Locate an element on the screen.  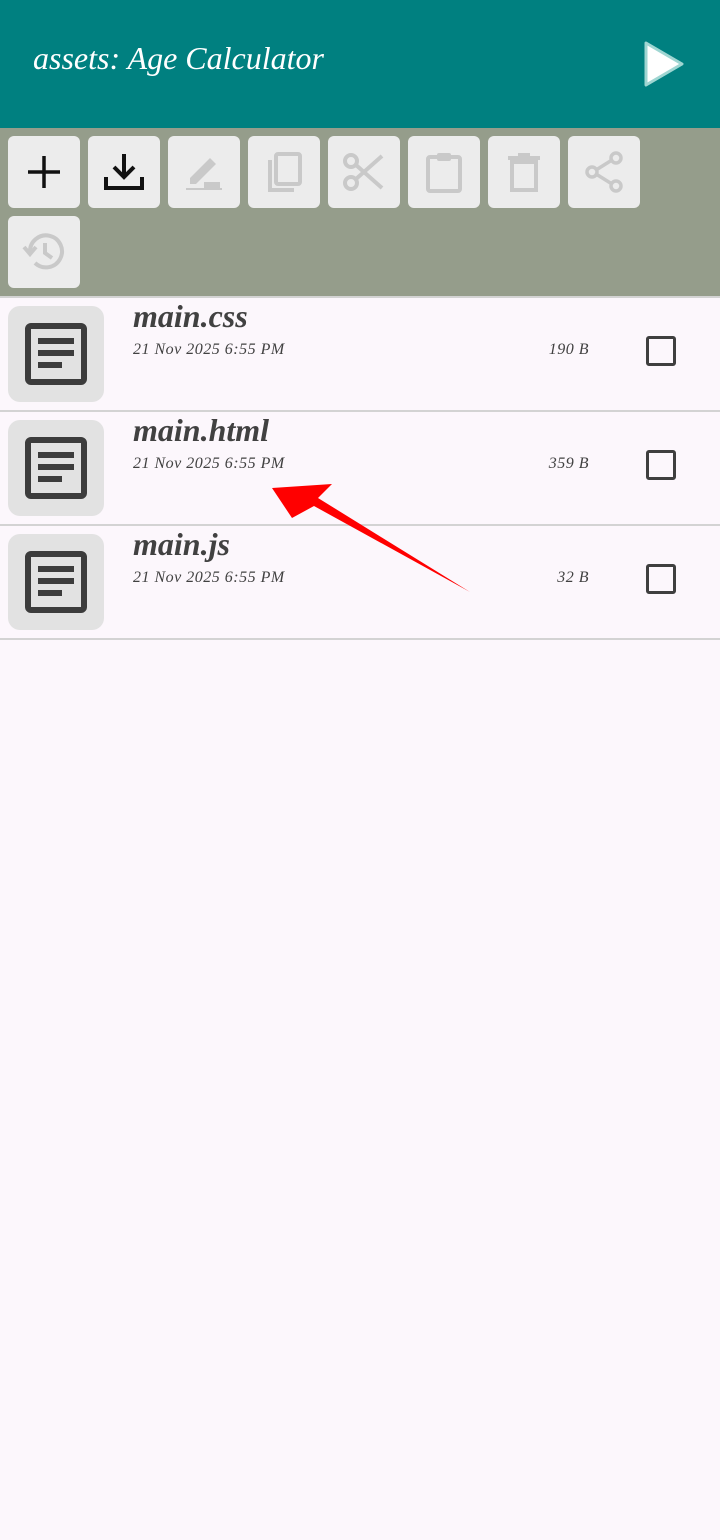
share-icon is located at coordinates (604, 172).